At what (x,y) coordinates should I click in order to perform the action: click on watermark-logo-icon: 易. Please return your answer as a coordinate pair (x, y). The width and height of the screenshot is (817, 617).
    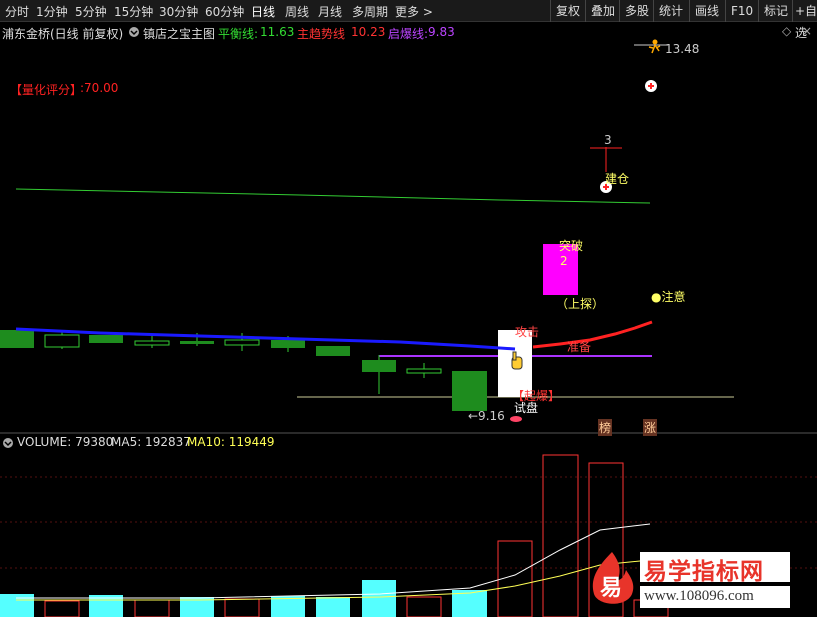
    Looking at the image, I should click on (612, 580).